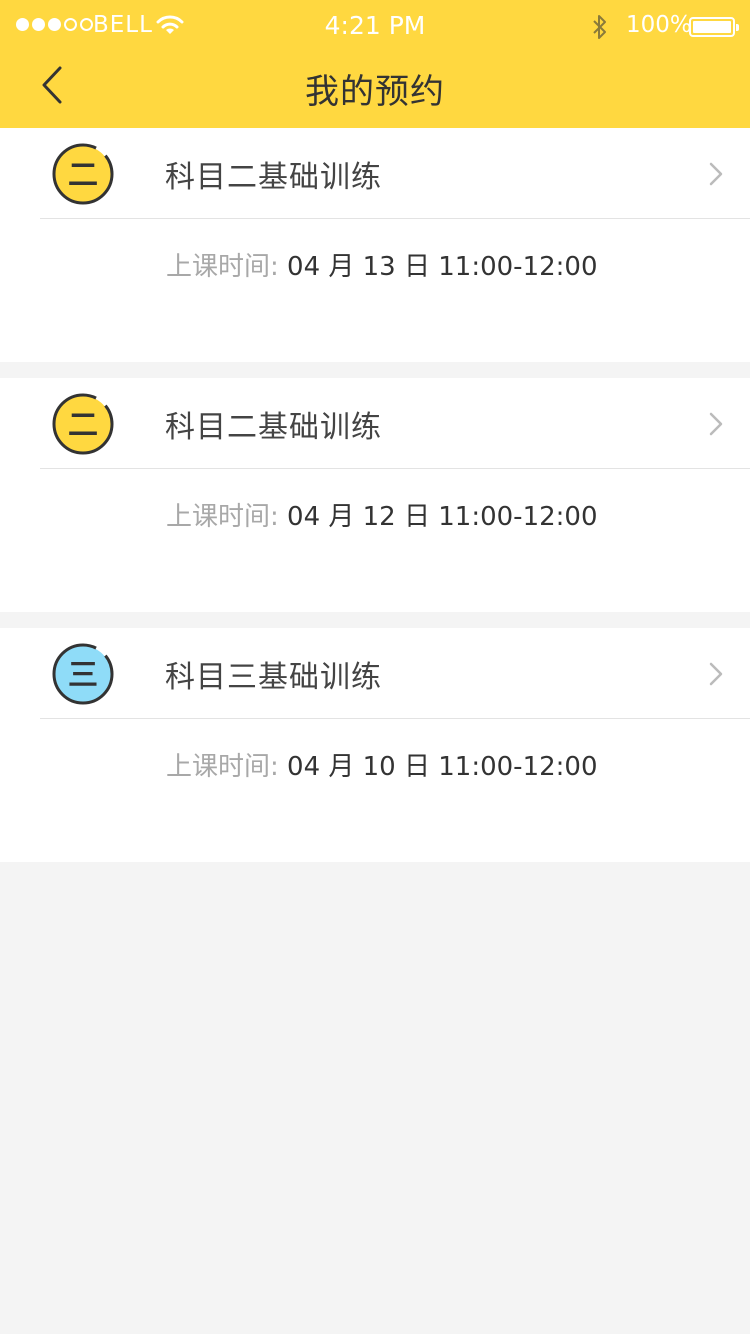  Describe the element at coordinates (375, 92) in the screenshot. I see `page-title: 我的预约` at that location.